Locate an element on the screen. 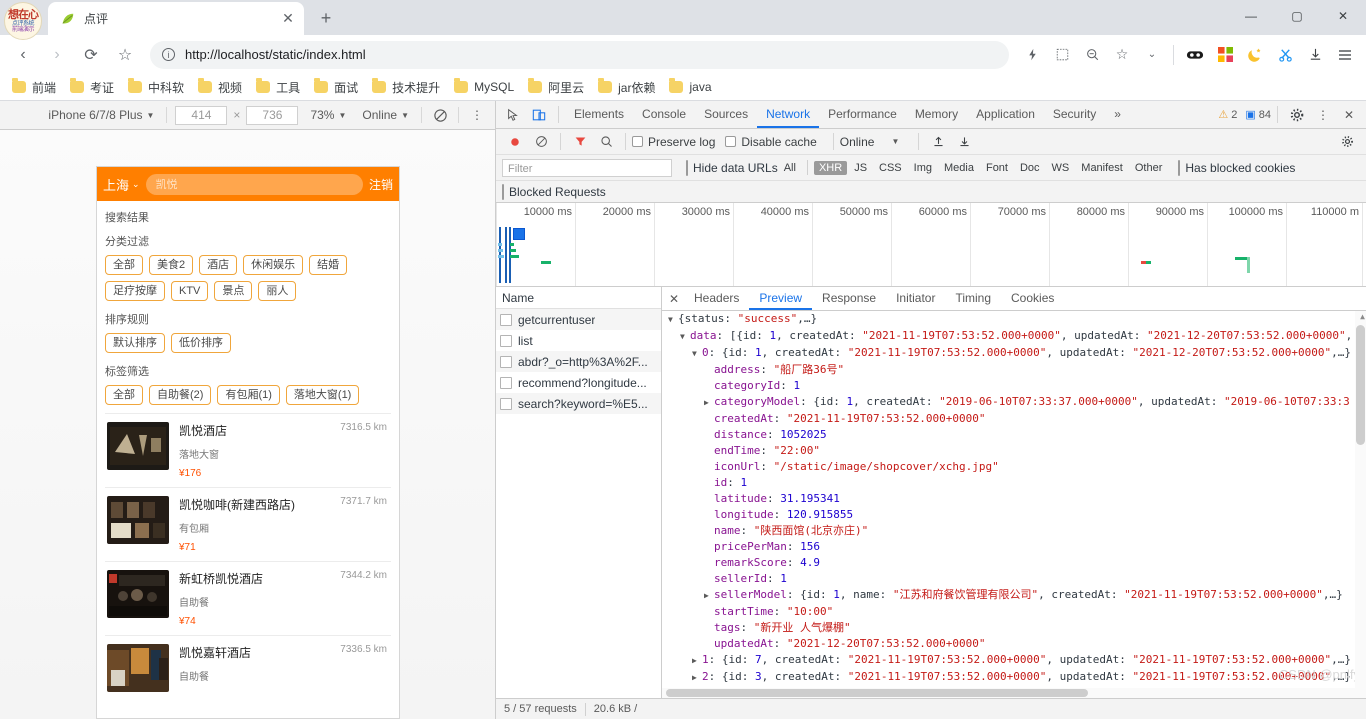  window-close-button: ✕ is located at coordinates (1343, 16).